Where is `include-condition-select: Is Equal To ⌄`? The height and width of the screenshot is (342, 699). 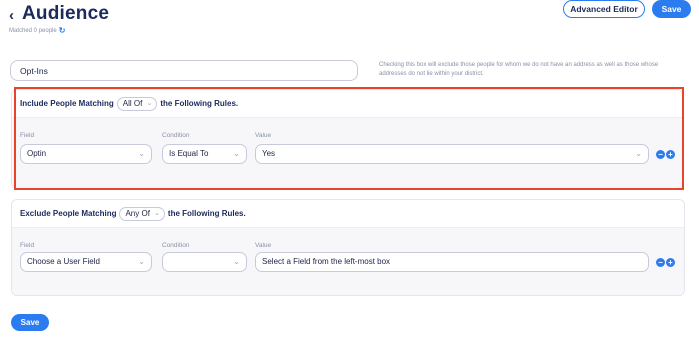 include-condition-select: Is Equal To ⌄ is located at coordinates (204, 154).